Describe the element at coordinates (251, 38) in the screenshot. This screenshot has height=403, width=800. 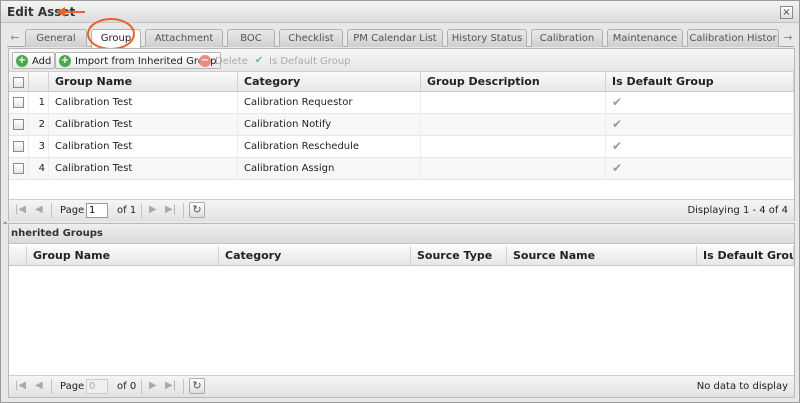
I see `tab-boc: BOC` at that location.